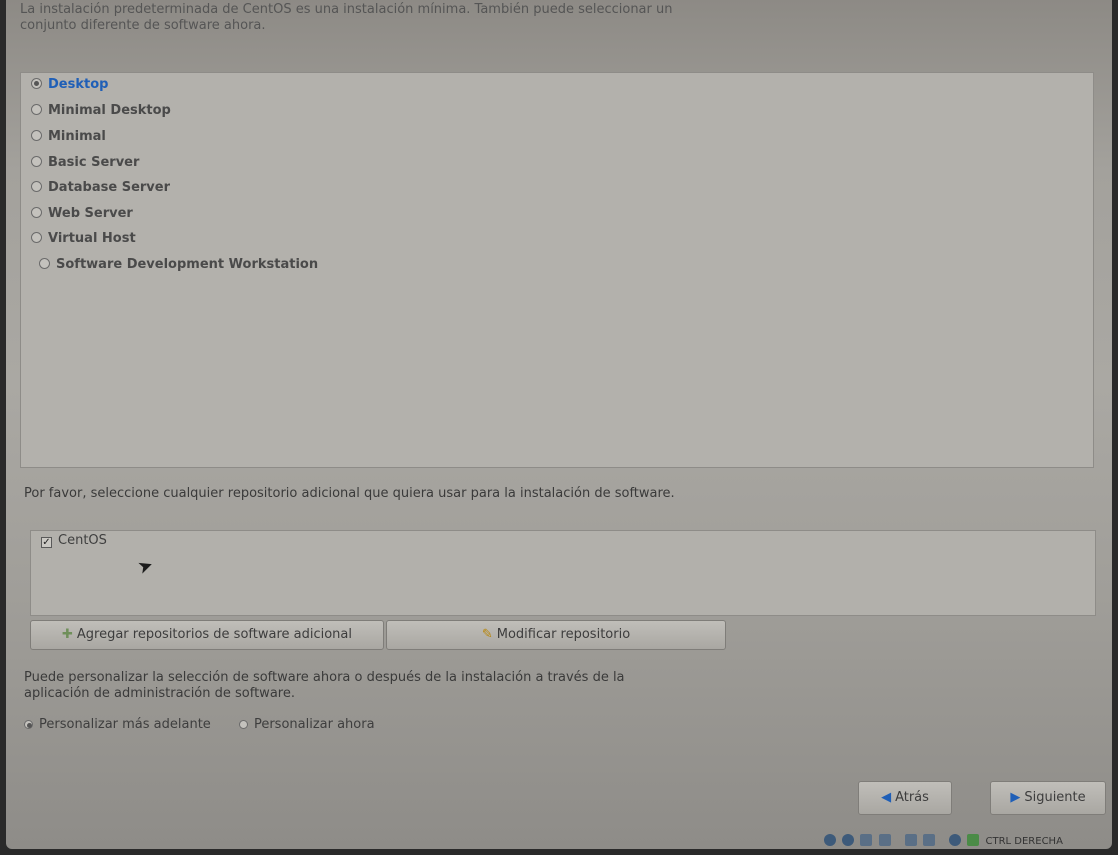  What do you see at coordinates (928, 840) in the screenshot?
I see `display-icon` at bounding box center [928, 840].